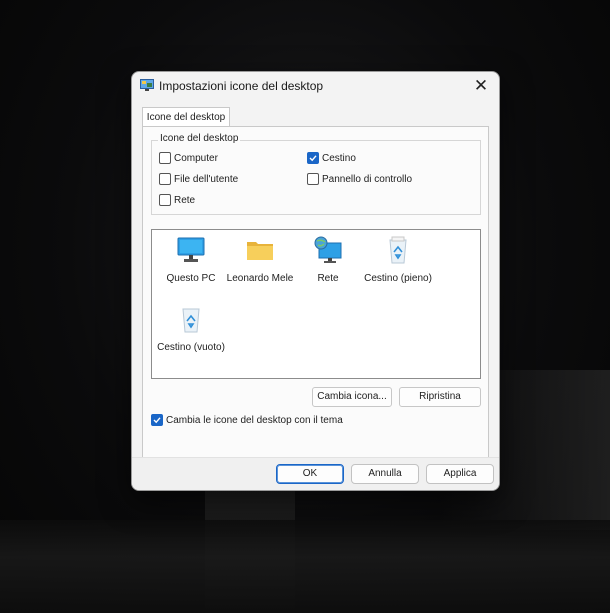 The height and width of the screenshot is (613, 610). What do you see at coordinates (385, 474) in the screenshot?
I see `cancel-button: Annulla` at bounding box center [385, 474].